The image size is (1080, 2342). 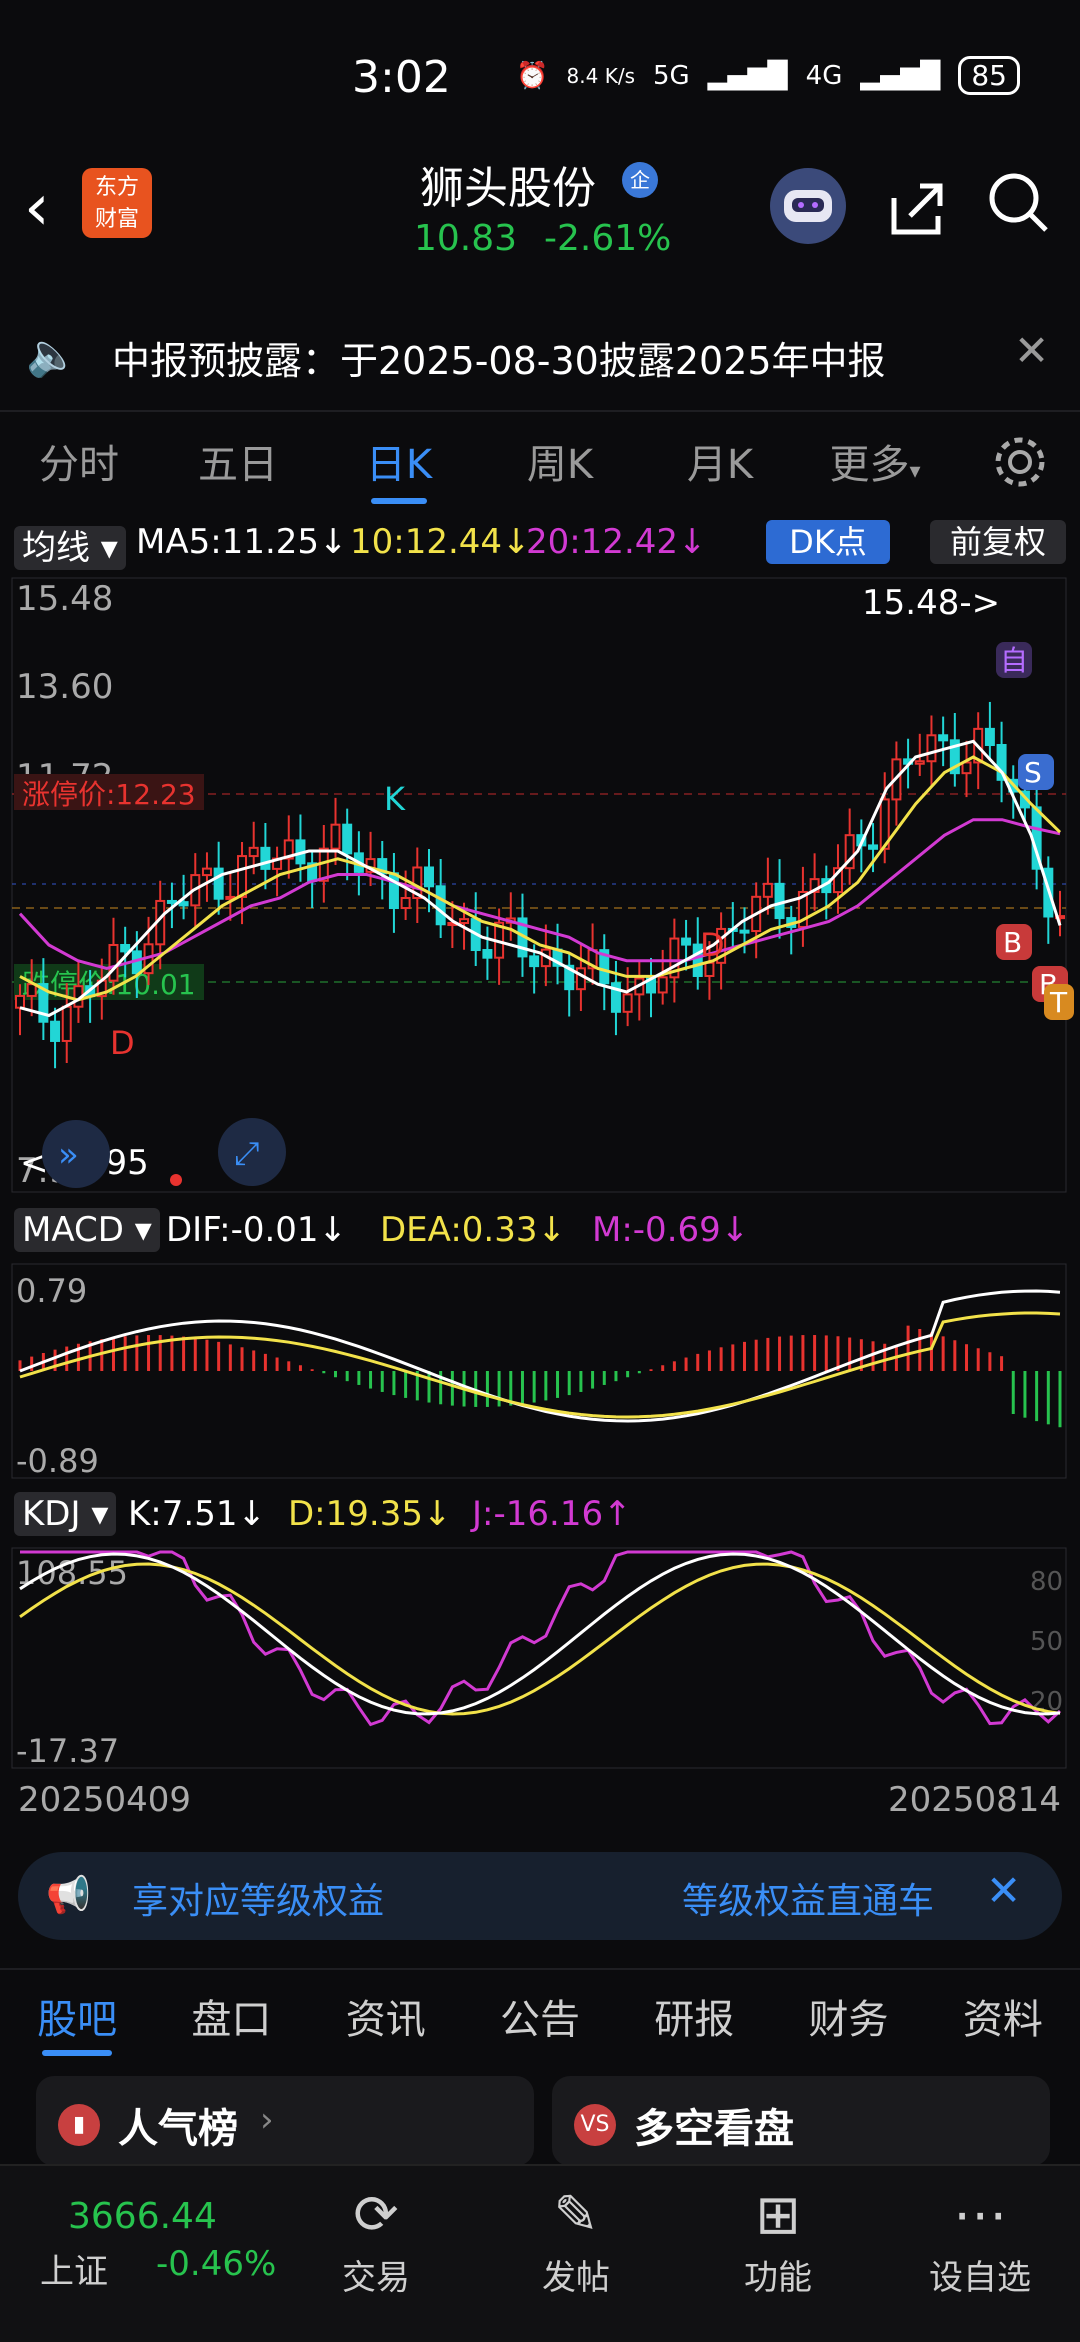 What do you see at coordinates (540, 1365) in the screenshot?
I see `dea-line` at bounding box center [540, 1365].